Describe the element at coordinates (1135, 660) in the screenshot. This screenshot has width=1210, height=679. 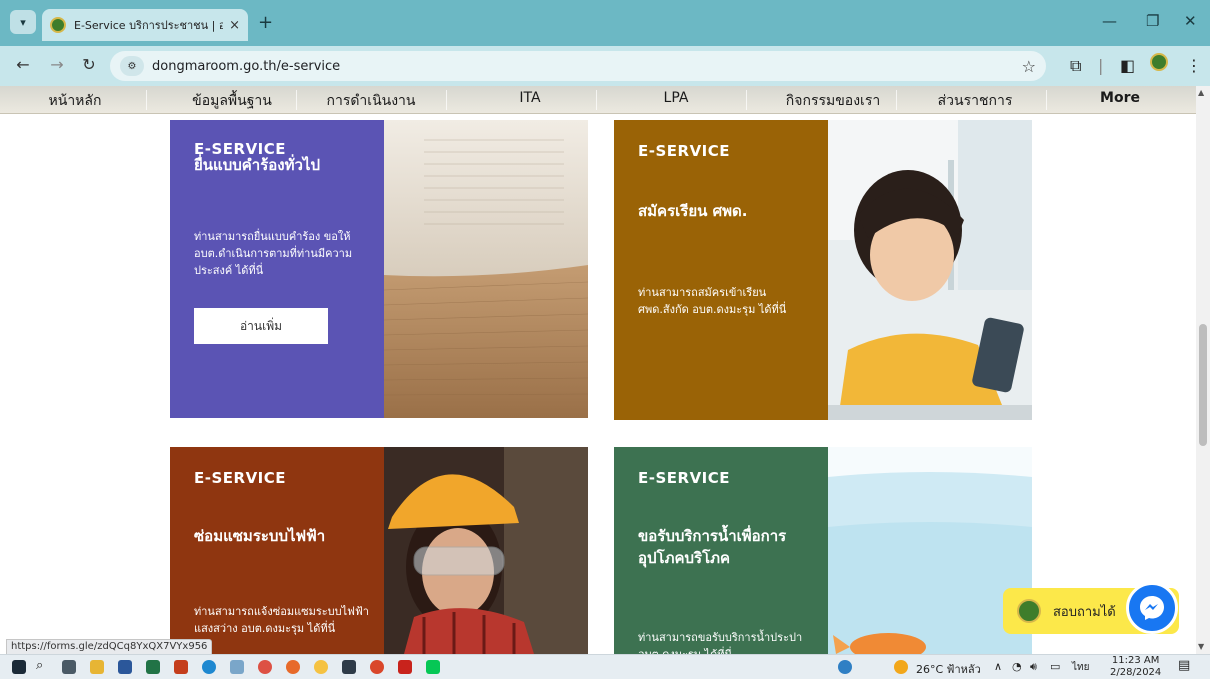
I see `clock-time: 11:23 AM` at that location.